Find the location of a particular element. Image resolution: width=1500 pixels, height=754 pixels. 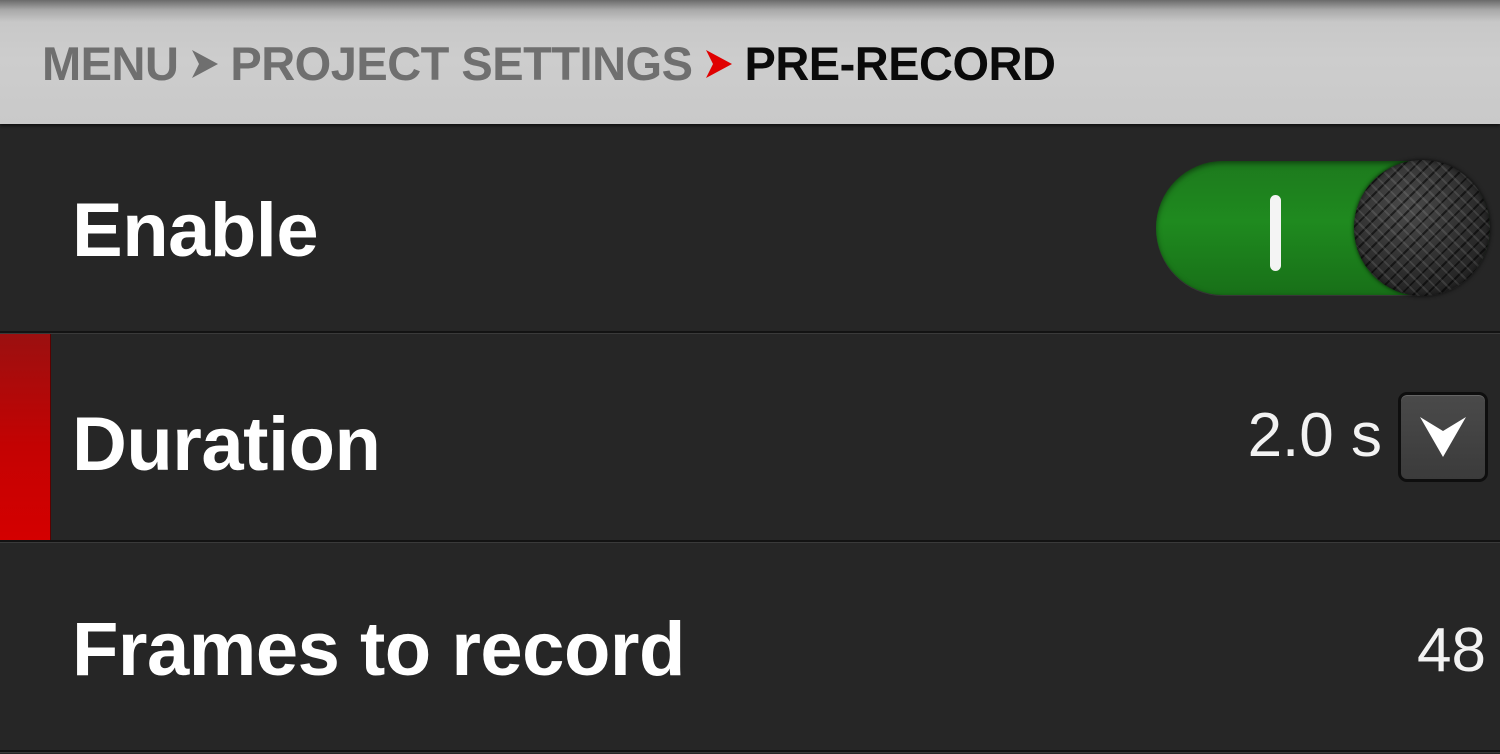

selected-row-indicator is located at coordinates (25, 437).